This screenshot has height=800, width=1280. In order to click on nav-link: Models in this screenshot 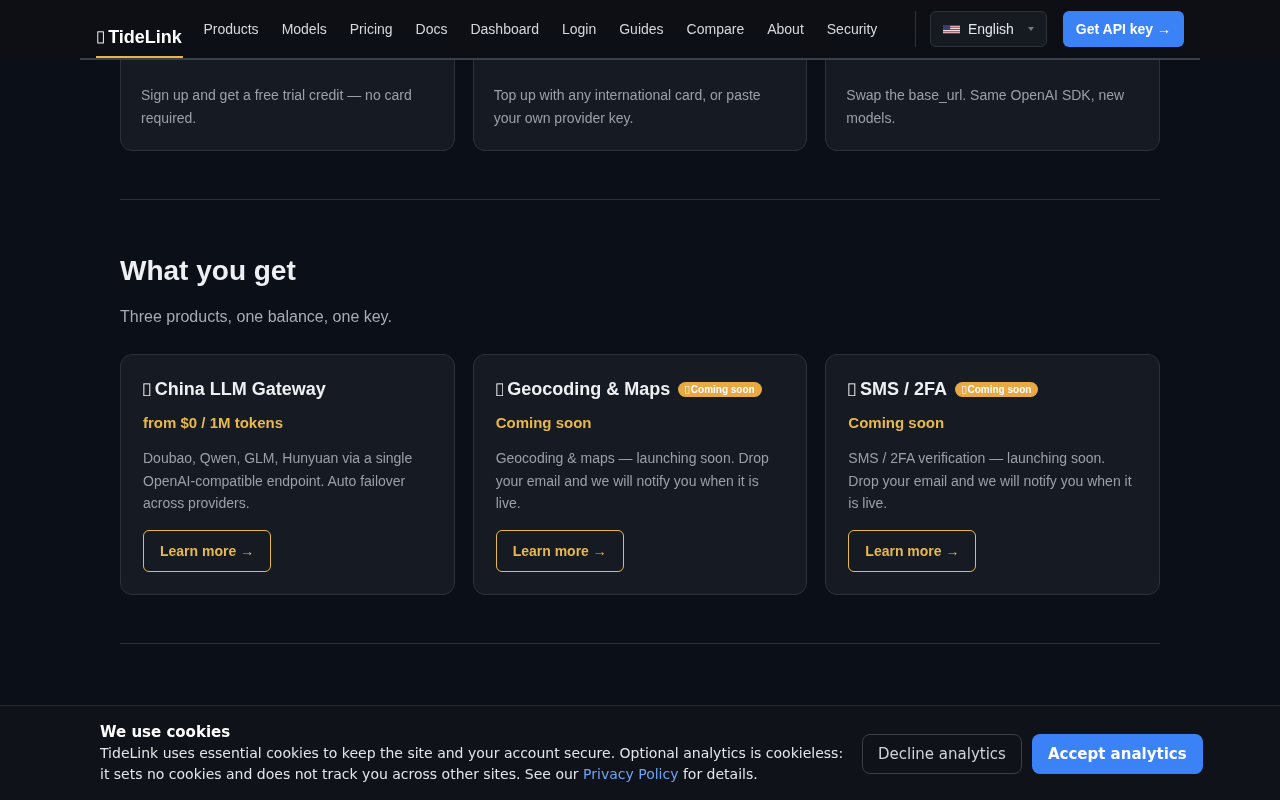, I will do `click(304, 29)`.